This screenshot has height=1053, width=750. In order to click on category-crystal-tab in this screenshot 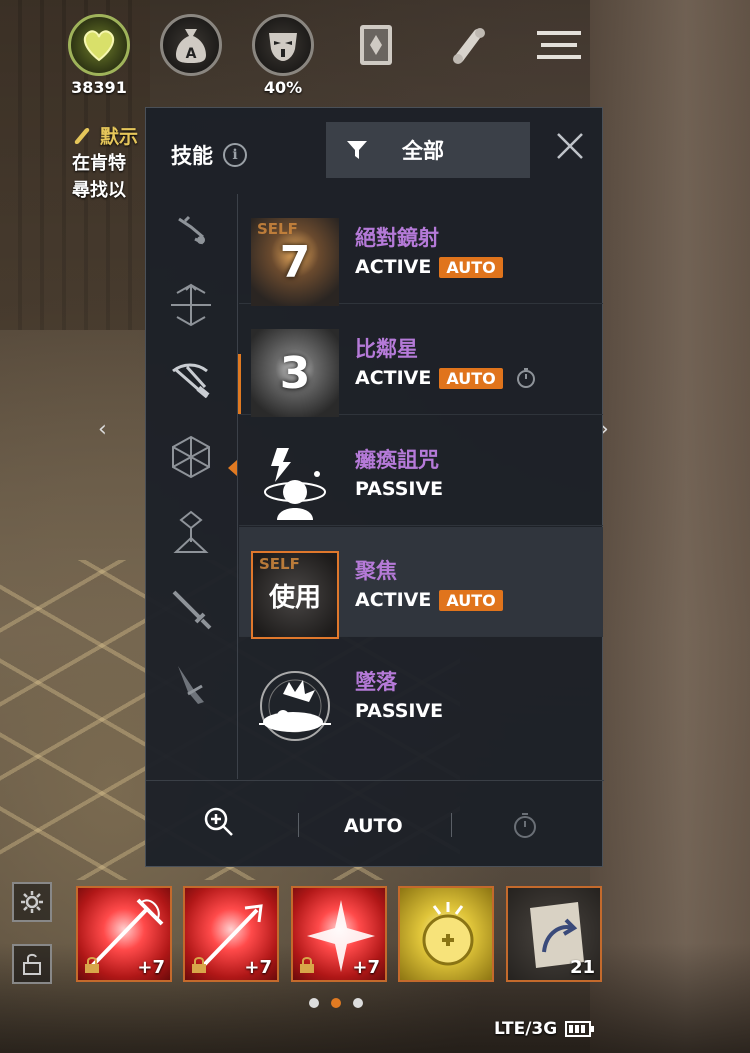, I will do `click(191, 457)`.